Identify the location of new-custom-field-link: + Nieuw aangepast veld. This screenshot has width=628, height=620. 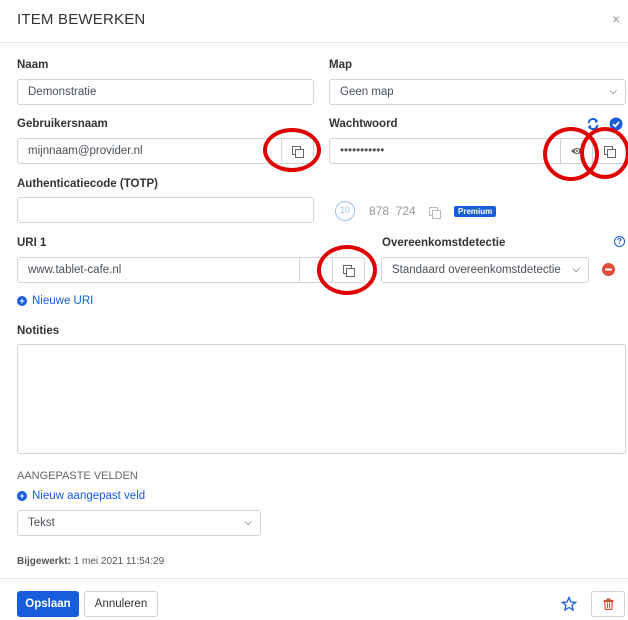
(81, 496).